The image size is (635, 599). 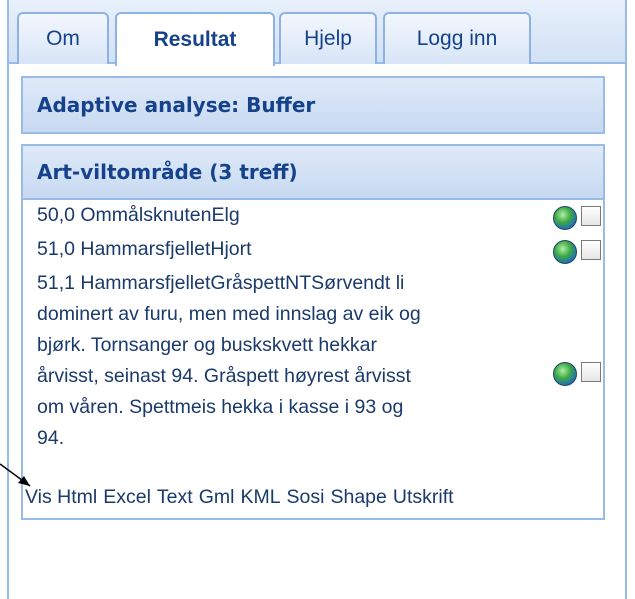 I want to click on tab-logg-inn: Logg inn, so click(x=457, y=38).